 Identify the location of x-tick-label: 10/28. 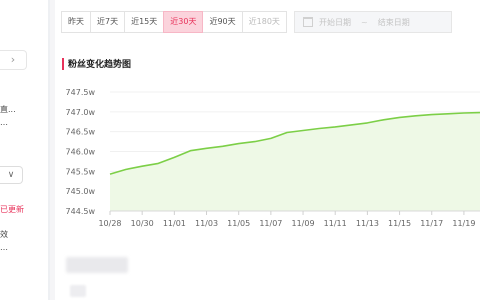
(109, 223).